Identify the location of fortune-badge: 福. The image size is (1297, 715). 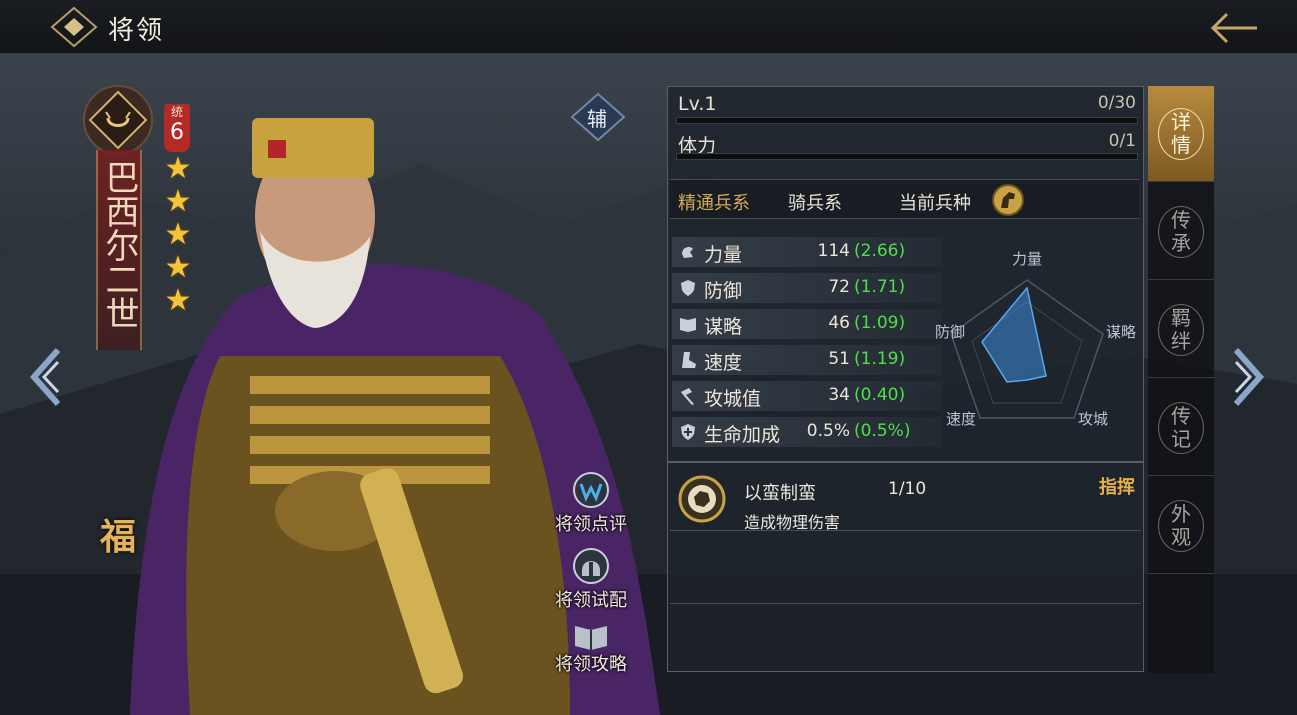
(118, 537).